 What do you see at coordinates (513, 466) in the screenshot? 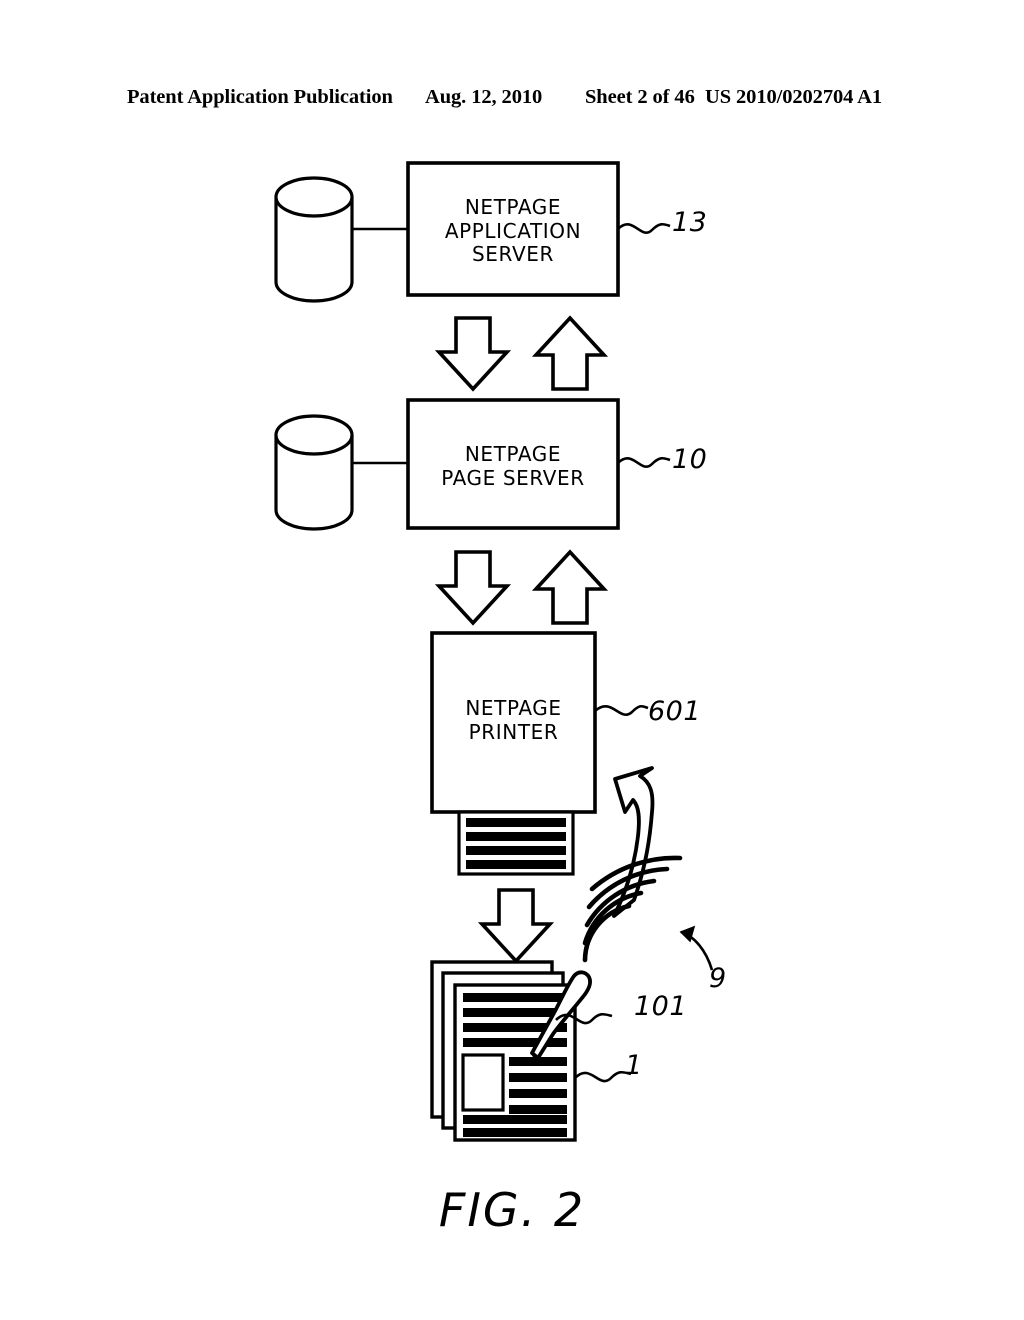
I see `page-server-label: NETPAGE PAGE SERVER` at bounding box center [513, 466].